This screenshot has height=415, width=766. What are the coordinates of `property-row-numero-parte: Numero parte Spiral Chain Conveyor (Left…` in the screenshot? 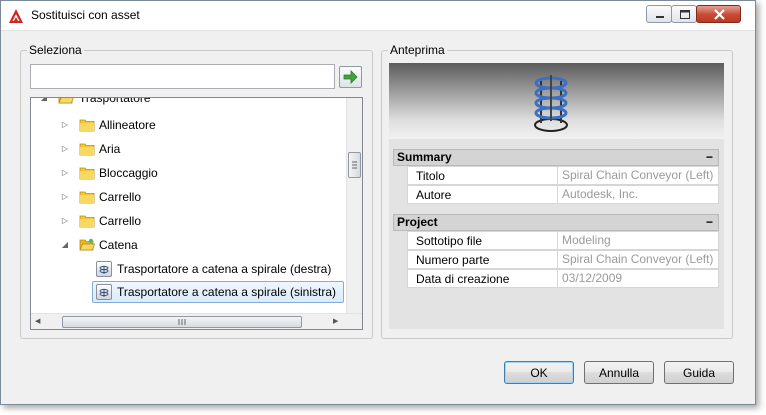 It's located at (563, 259).